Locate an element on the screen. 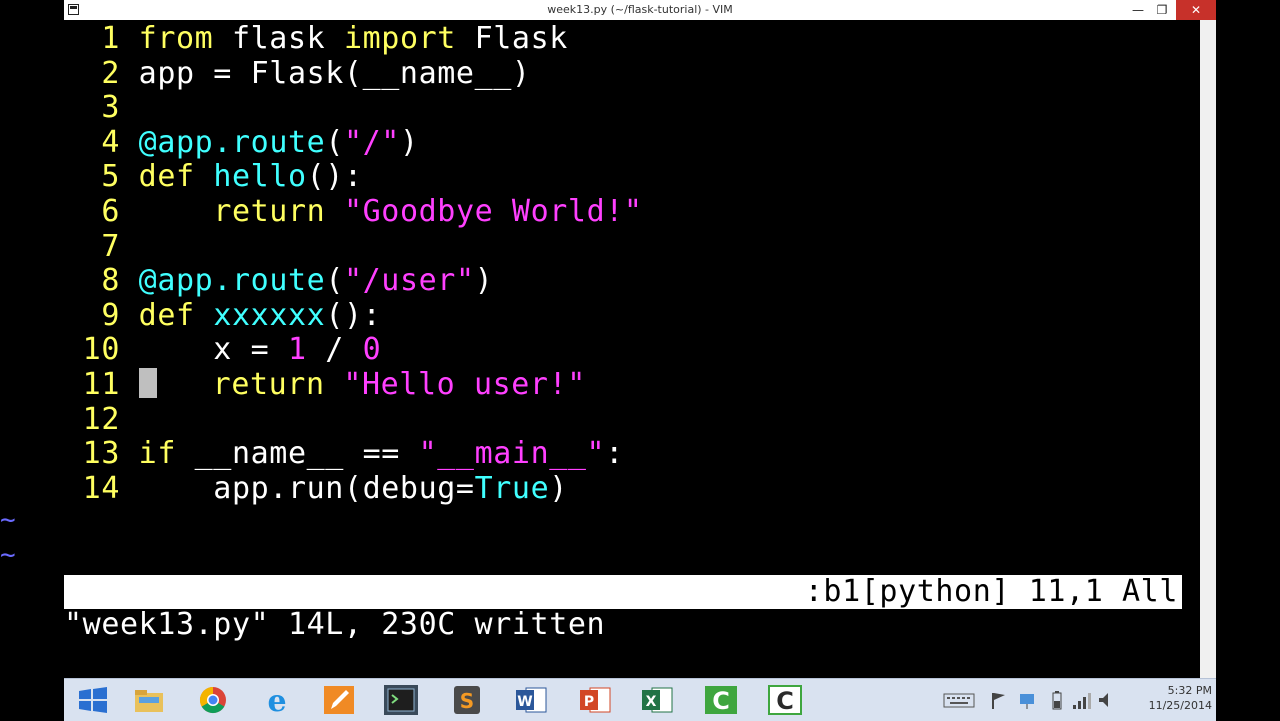 The height and width of the screenshot is (721, 1280). sublime-text-icon: S is located at coordinates (467, 700).